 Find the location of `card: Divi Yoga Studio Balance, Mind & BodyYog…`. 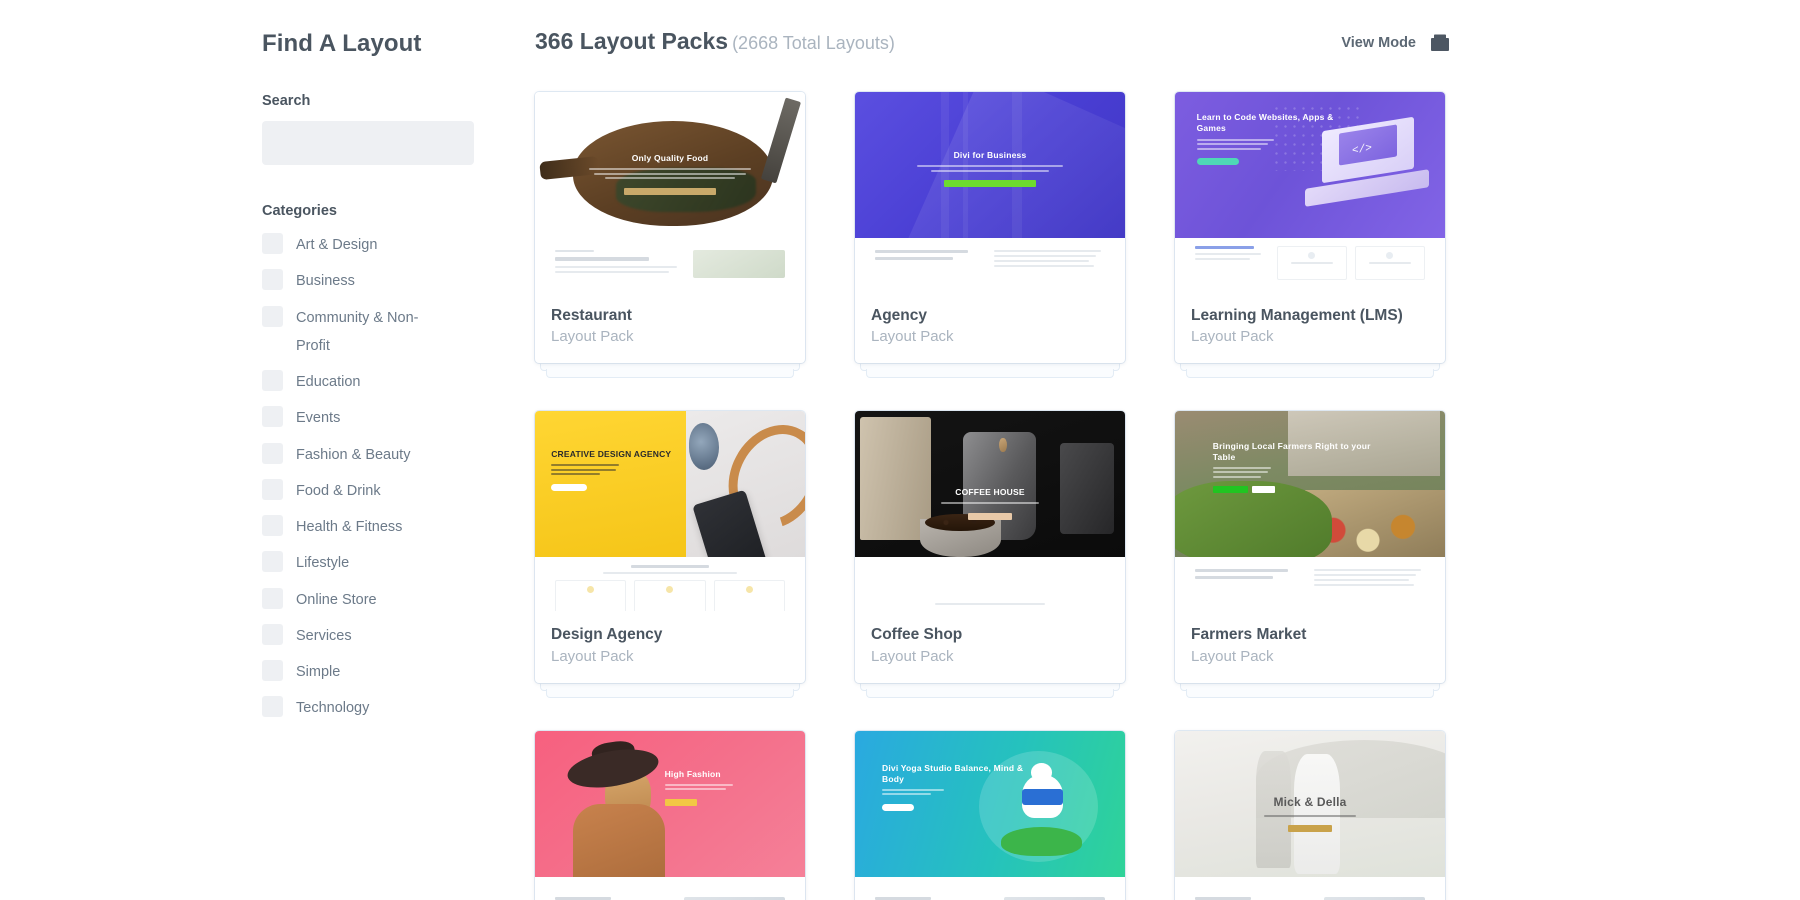

card: Divi Yoga Studio Balance, Mind & BodyYog… is located at coordinates (990, 815).